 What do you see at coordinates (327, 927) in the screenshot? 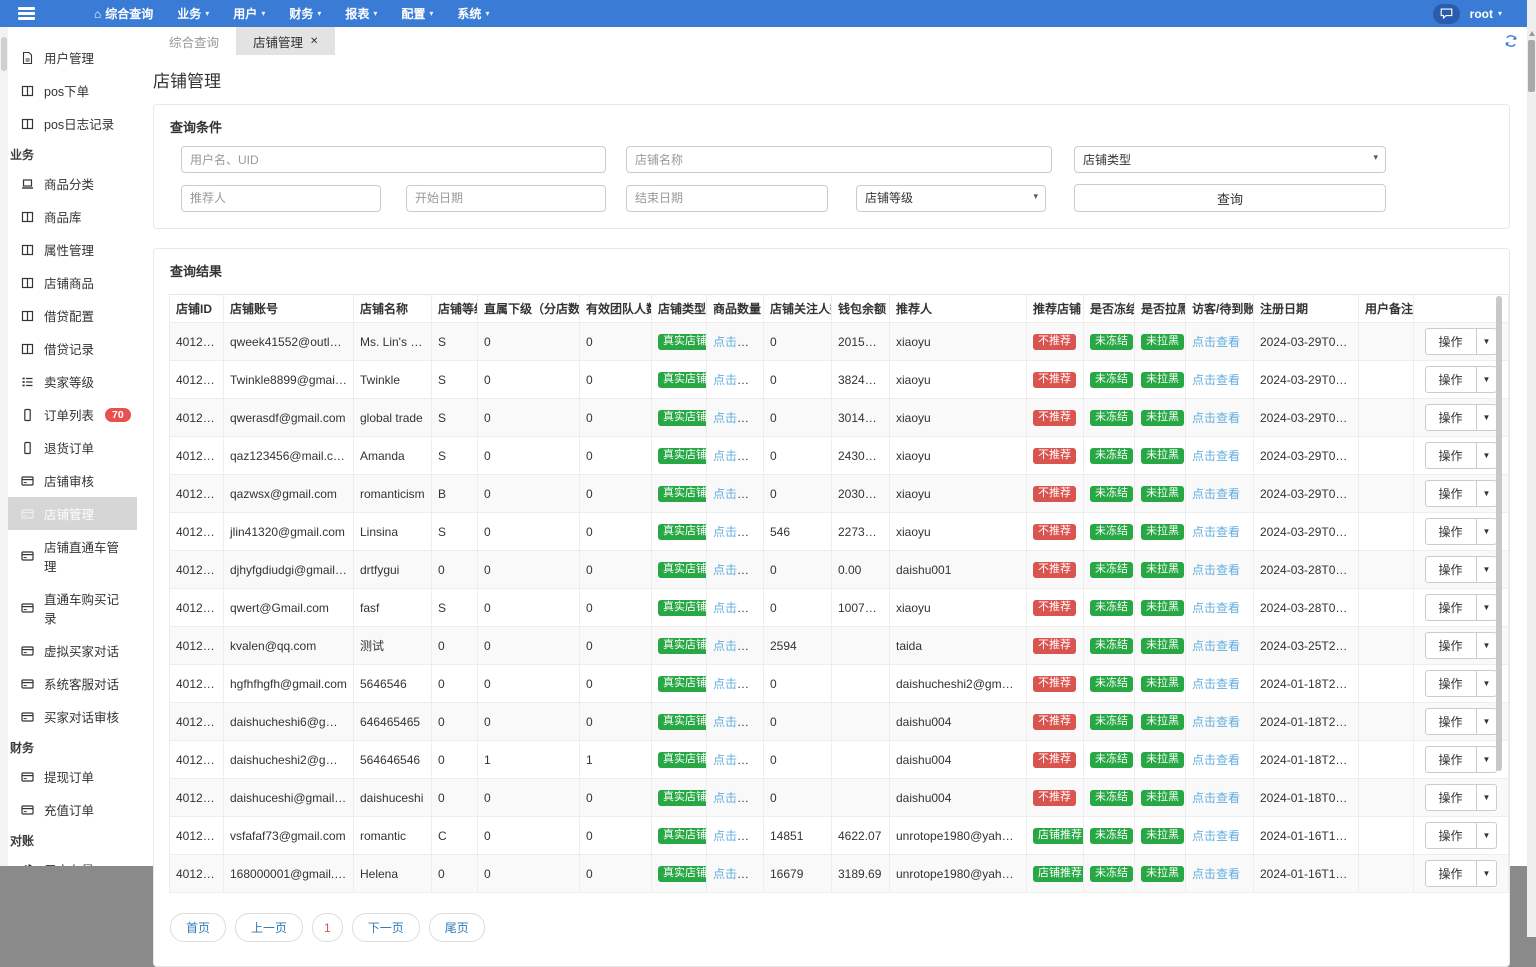
I see `page-current: 1` at bounding box center [327, 927].